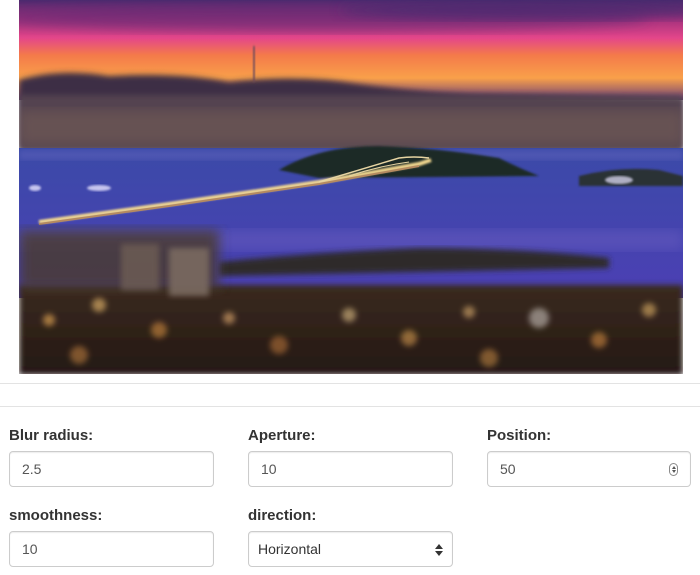 The width and height of the screenshot is (700, 575). What do you see at coordinates (350, 383) in the screenshot?
I see `divider-top` at bounding box center [350, 383].